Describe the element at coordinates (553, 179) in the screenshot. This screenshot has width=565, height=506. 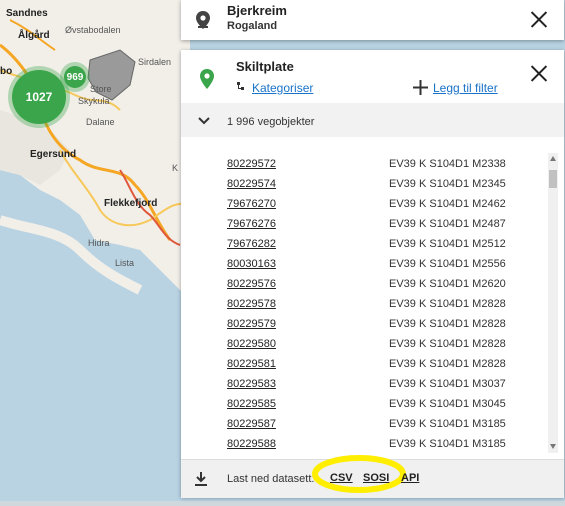
I see `scrollbar-thumb` at that location.